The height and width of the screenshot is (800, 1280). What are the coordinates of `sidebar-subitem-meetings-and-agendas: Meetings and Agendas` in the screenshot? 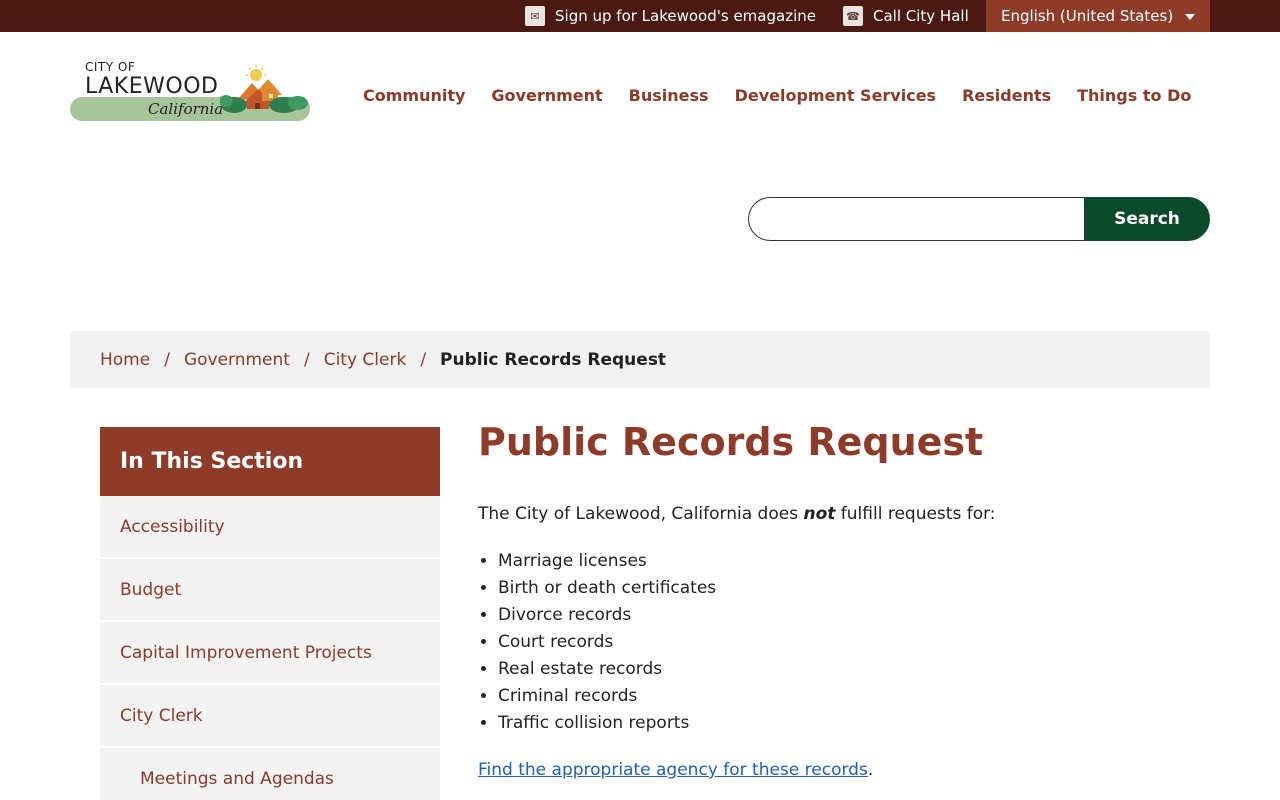 It's located at (270, 774).